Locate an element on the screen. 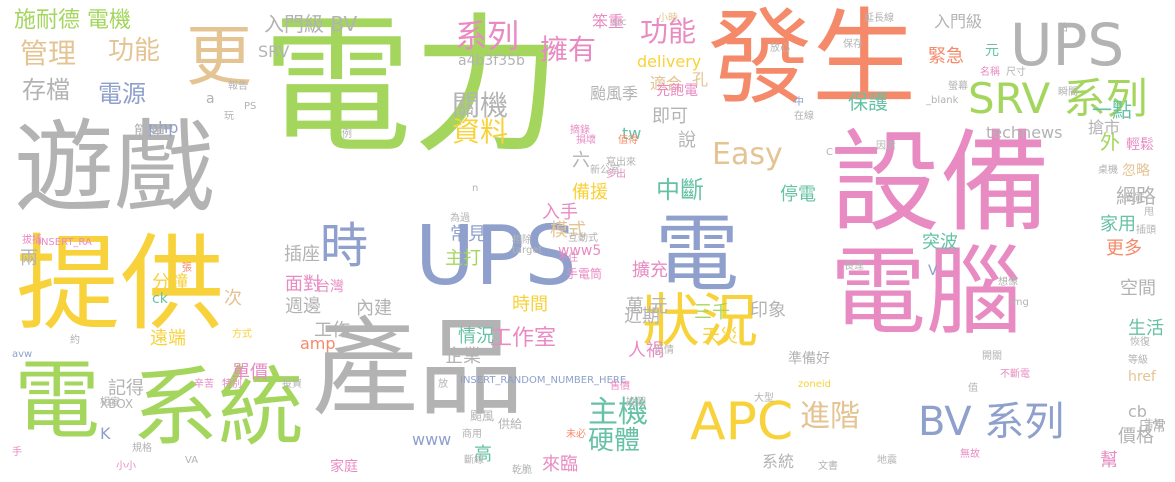 This screenshot has width=1175, height=482. cloud-word: INSERT_RA is located at coordinates (65, 242).